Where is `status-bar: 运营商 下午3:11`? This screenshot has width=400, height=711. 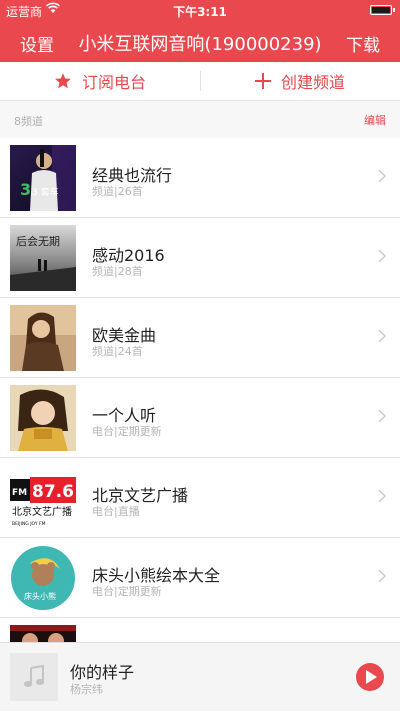
status-bar: 运营商 下午3:11 is located at coordinates (200, 10).